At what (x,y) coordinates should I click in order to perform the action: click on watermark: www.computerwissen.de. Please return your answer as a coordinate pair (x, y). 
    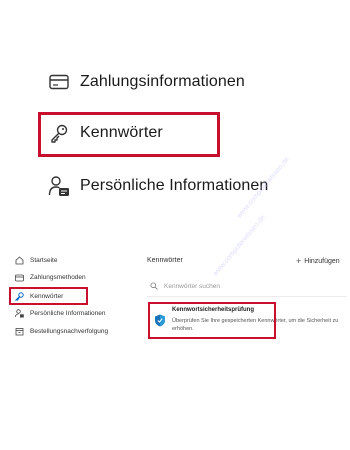
    Looking at the image, I should click on (239, 245).